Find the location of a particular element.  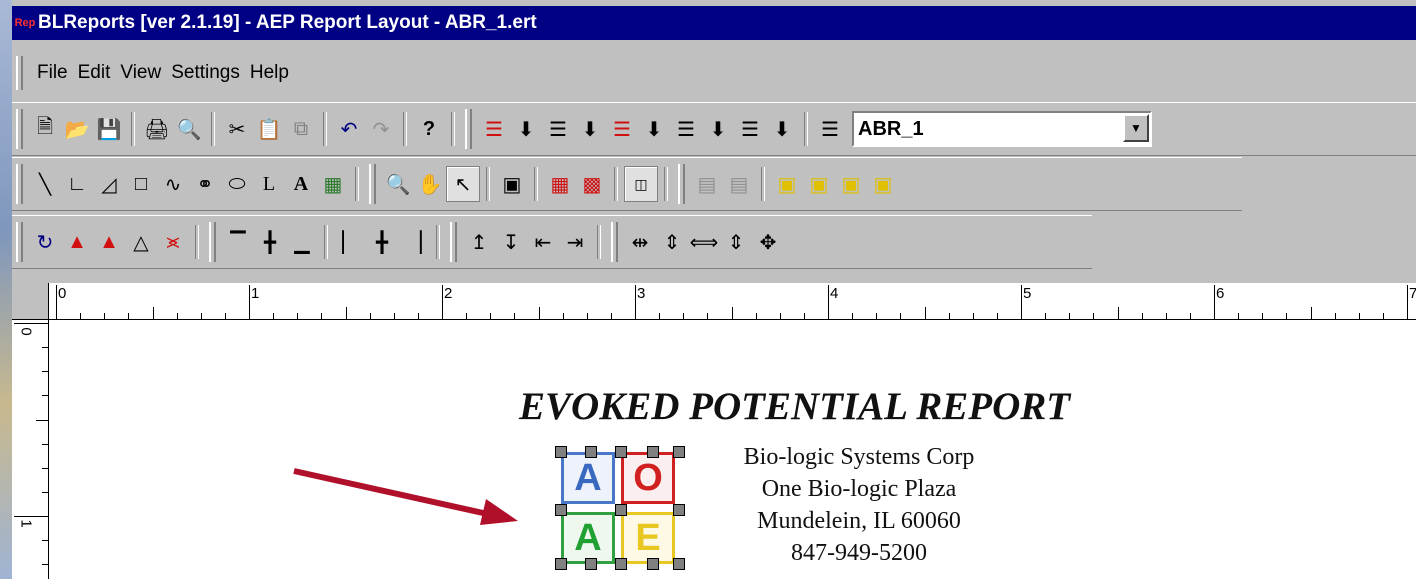

line-icon: ╲ is located at coordinates (45, 184).